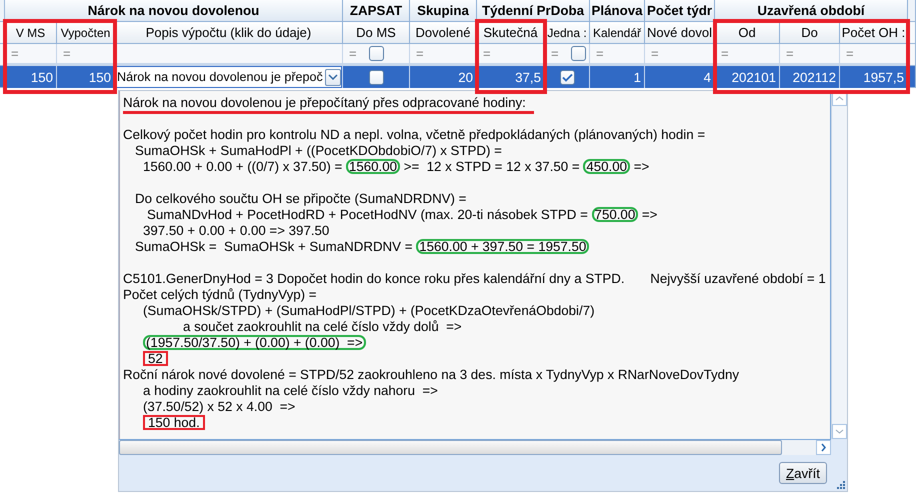 The image size is (916, 497). I want to click on group-header: Počet týdr, so click(680, 11).